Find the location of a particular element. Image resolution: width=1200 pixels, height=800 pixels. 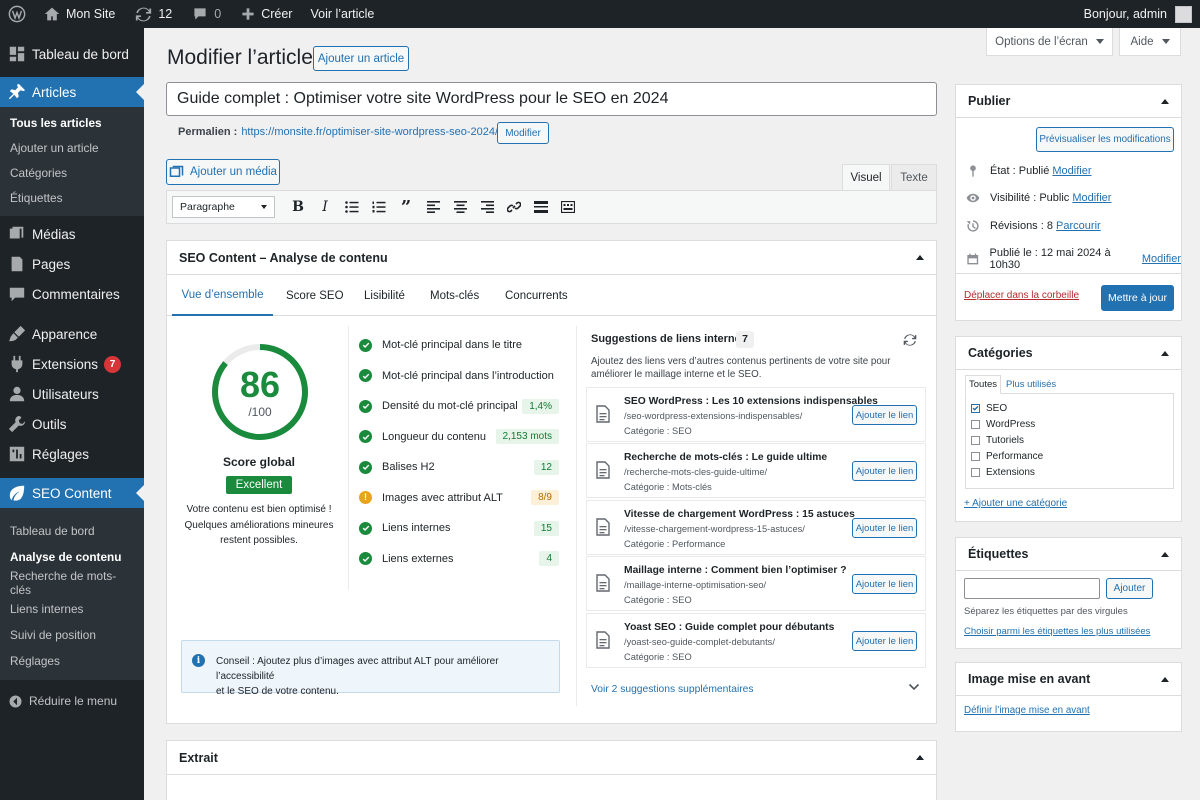

more-suggestions-link: Voir 2 suggestions supplémentaires is located at coordinates (672, 689).